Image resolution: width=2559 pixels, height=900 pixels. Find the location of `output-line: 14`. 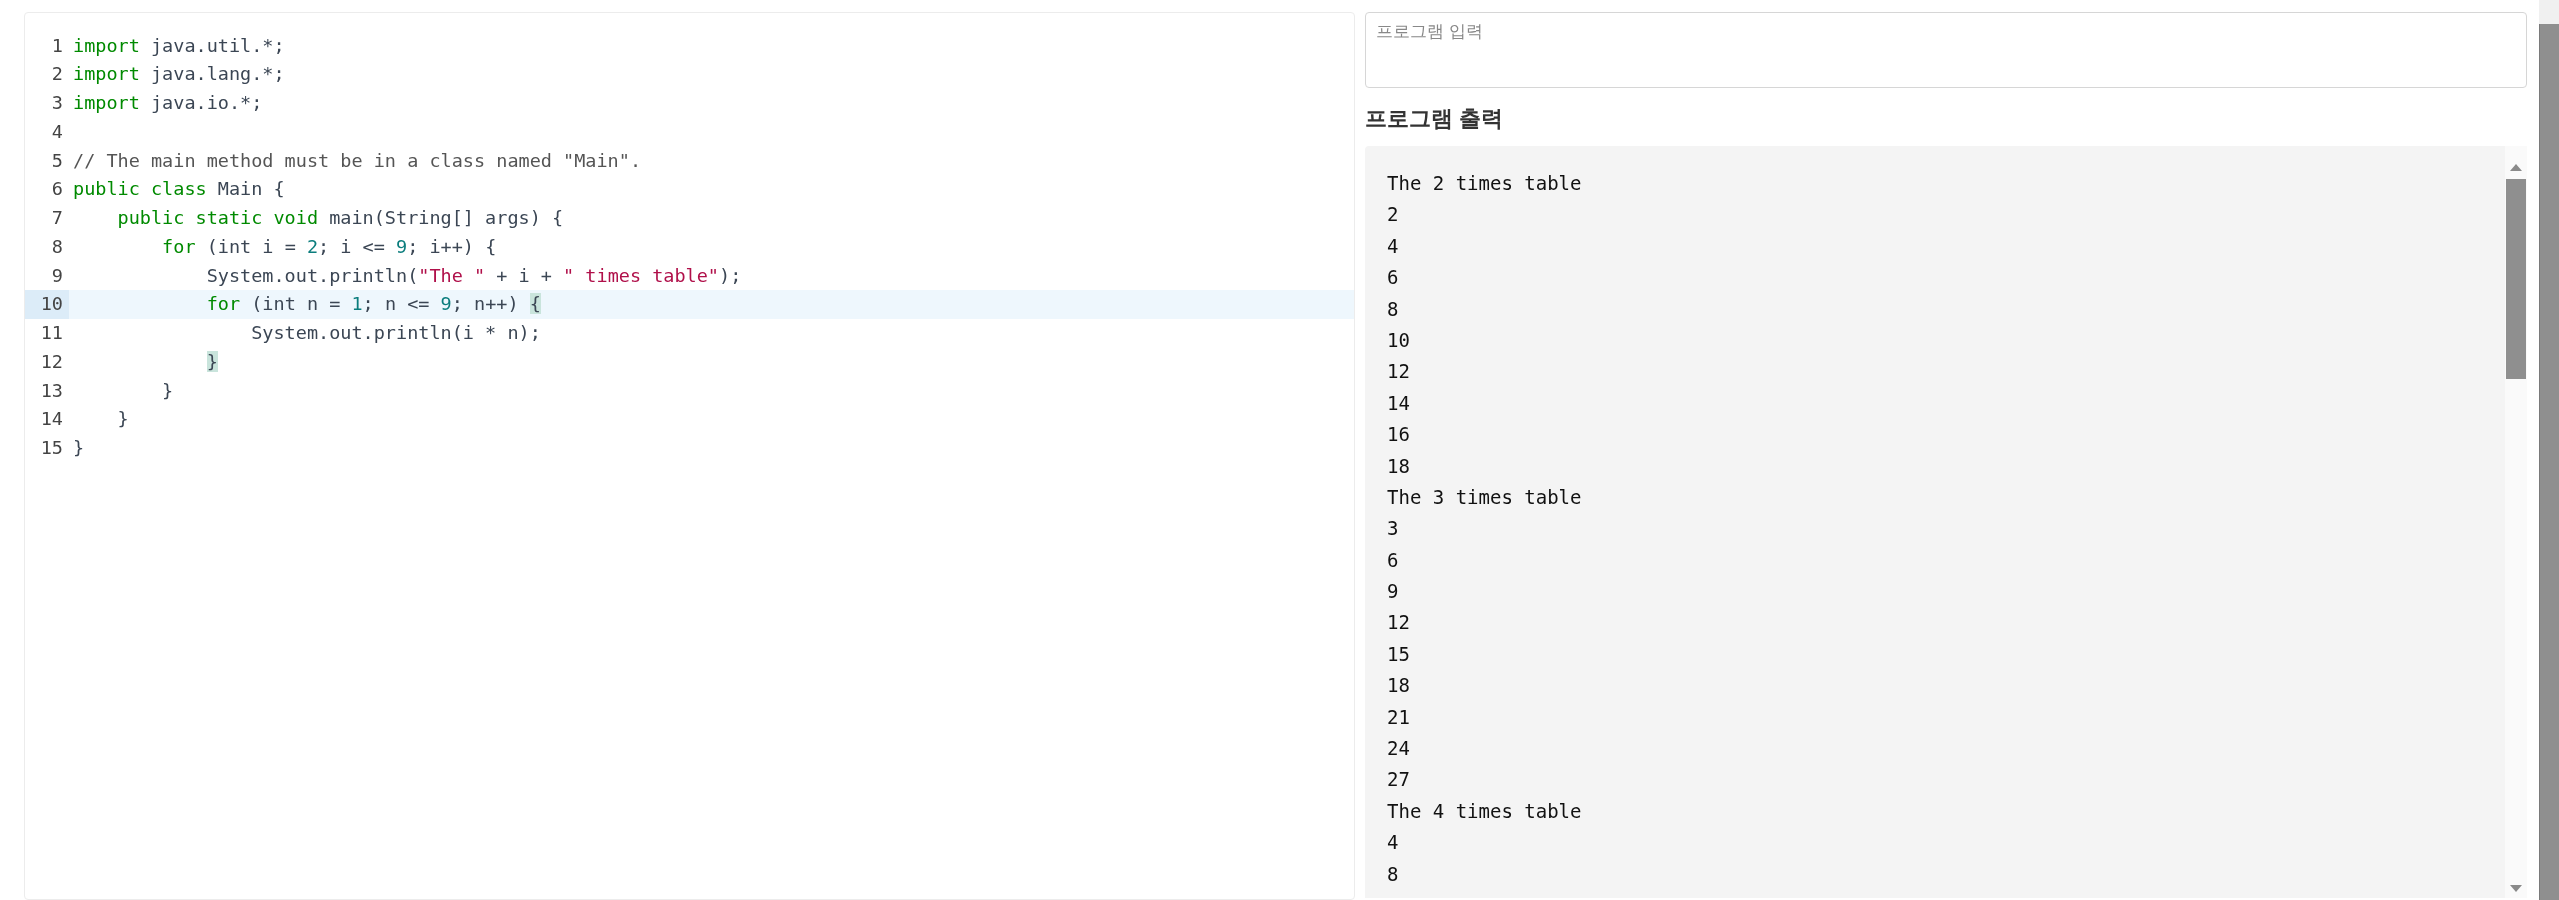

output-line: 14 is located at coordinates (1399, 403).